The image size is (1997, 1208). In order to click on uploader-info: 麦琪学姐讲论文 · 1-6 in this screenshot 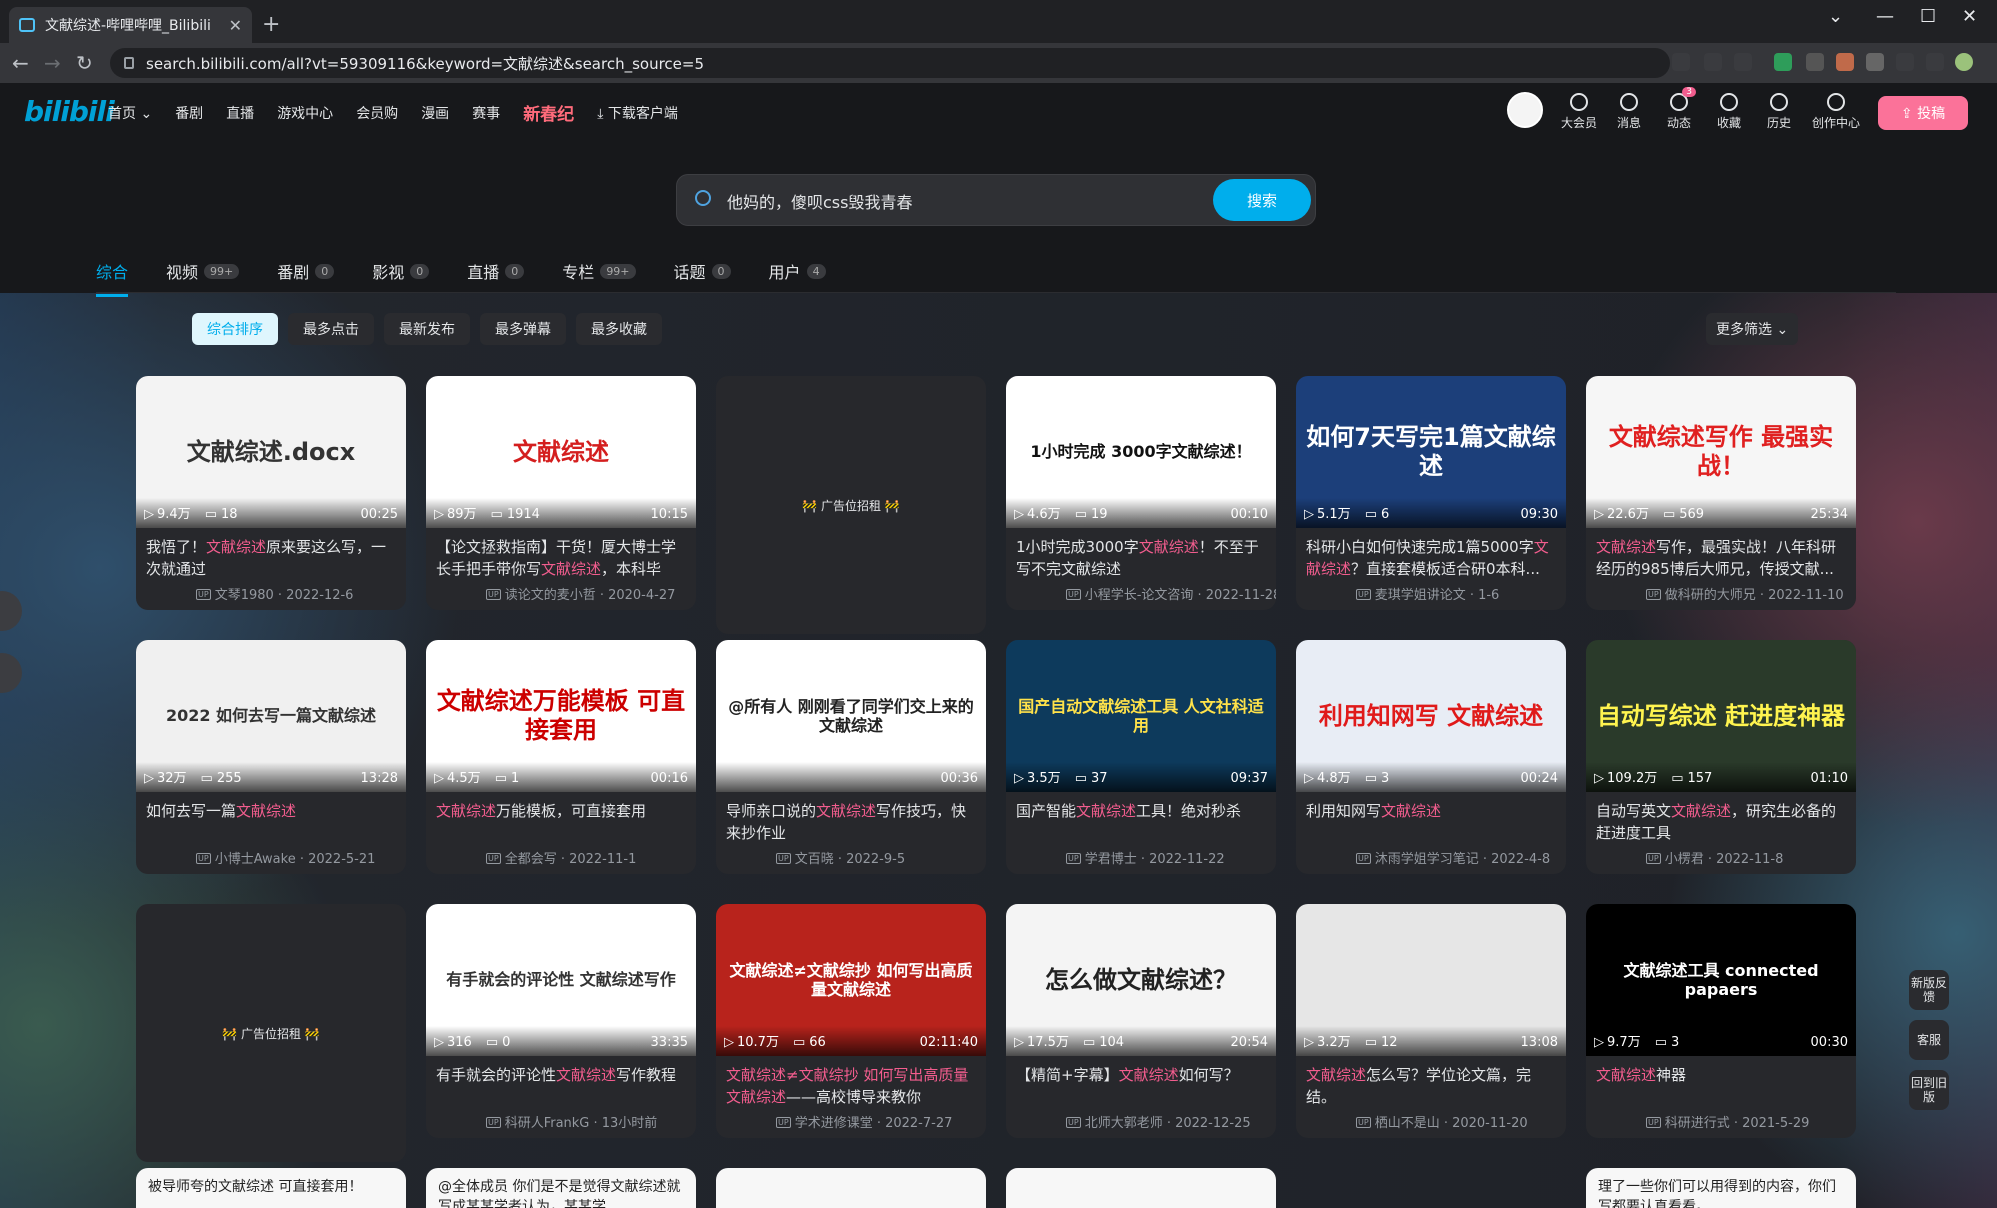, I will do `click(1428, 593)`.